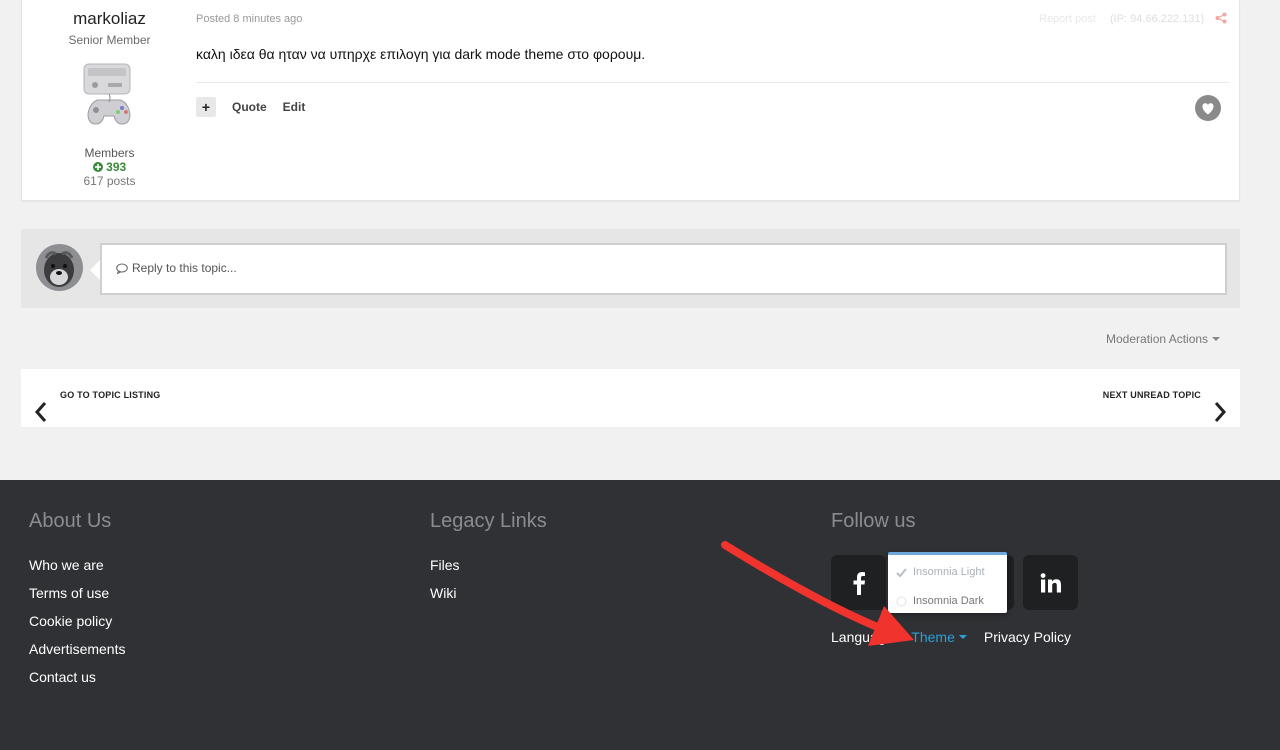 This screenshot has width=1280, height=750. What do you see at coordinates (1221, 18) in the screenshot?
I see `share-icon` at bounding box center [1221, 18].